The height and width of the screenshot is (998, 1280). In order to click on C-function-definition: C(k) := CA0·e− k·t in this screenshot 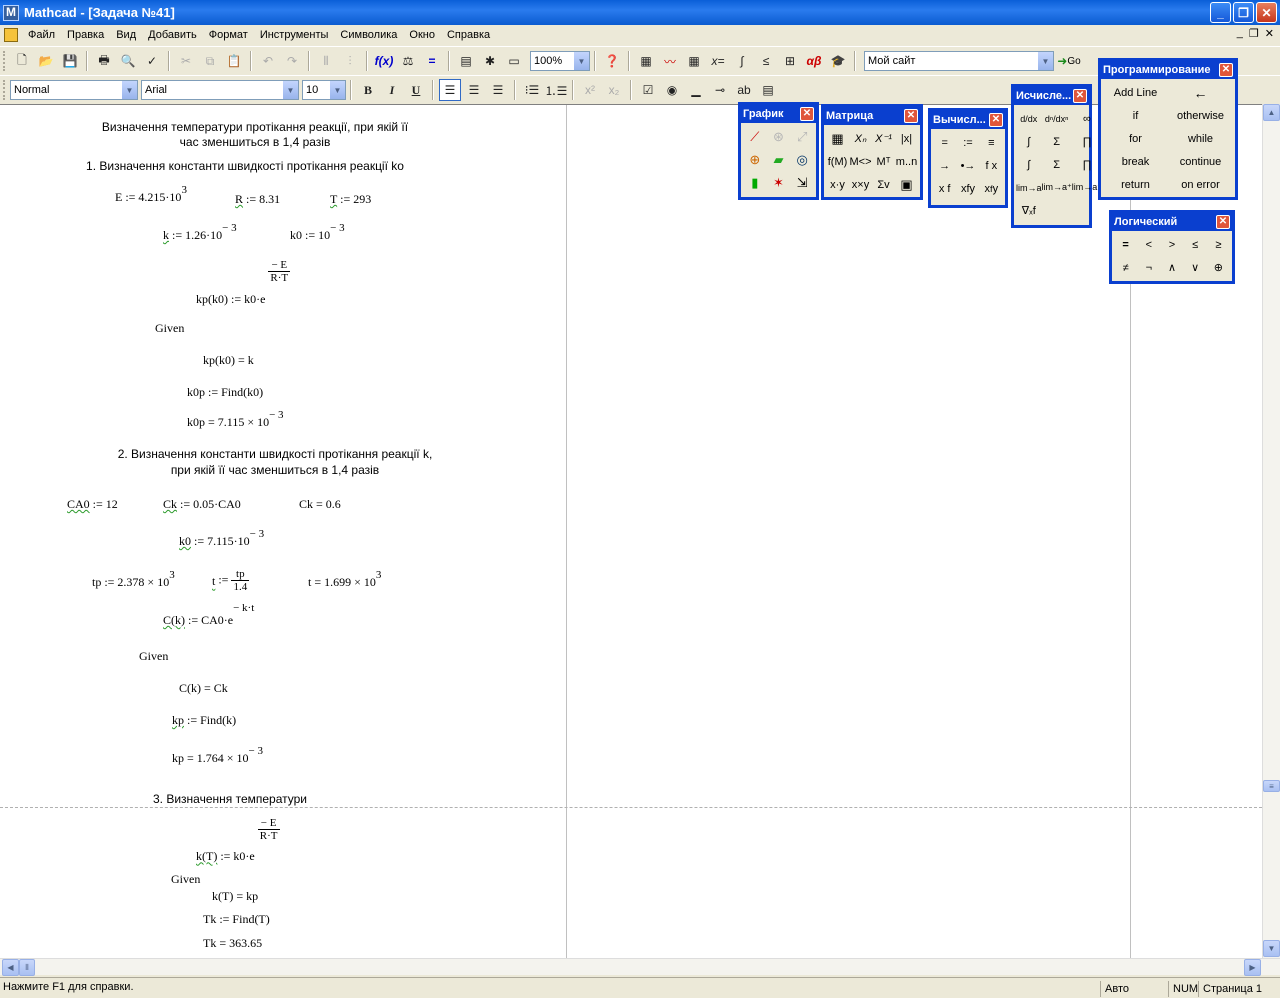, I will do `click(208, 615)`.